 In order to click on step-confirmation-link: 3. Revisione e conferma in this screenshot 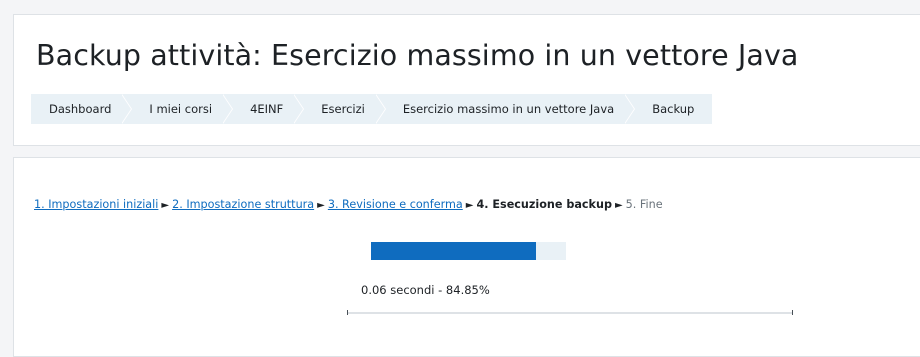, I will do `click(395, 204)`.